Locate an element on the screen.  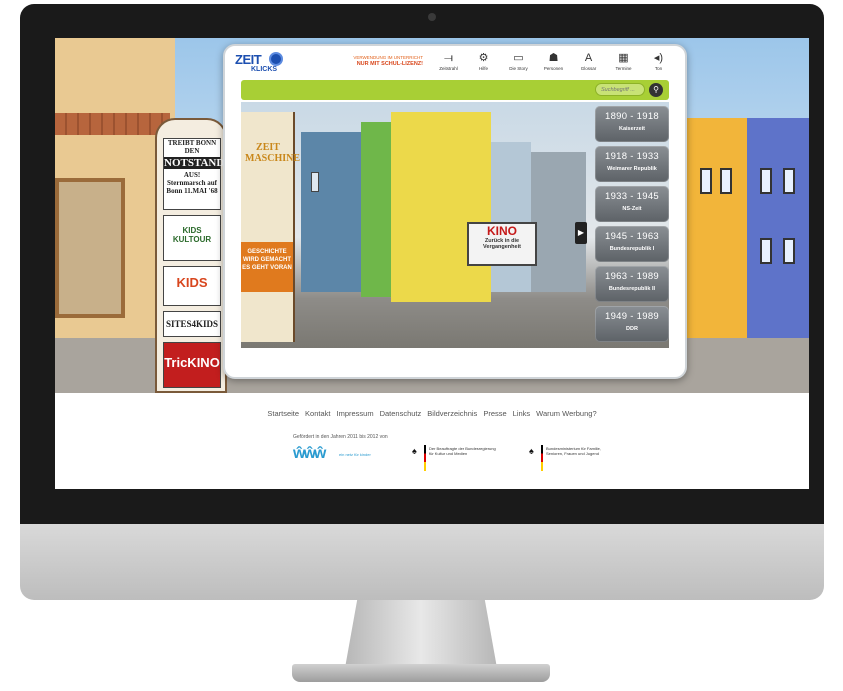
era-kaiserzeit: 1890 - 1918 Kaiserzeit is located at coordinates (632, 124).